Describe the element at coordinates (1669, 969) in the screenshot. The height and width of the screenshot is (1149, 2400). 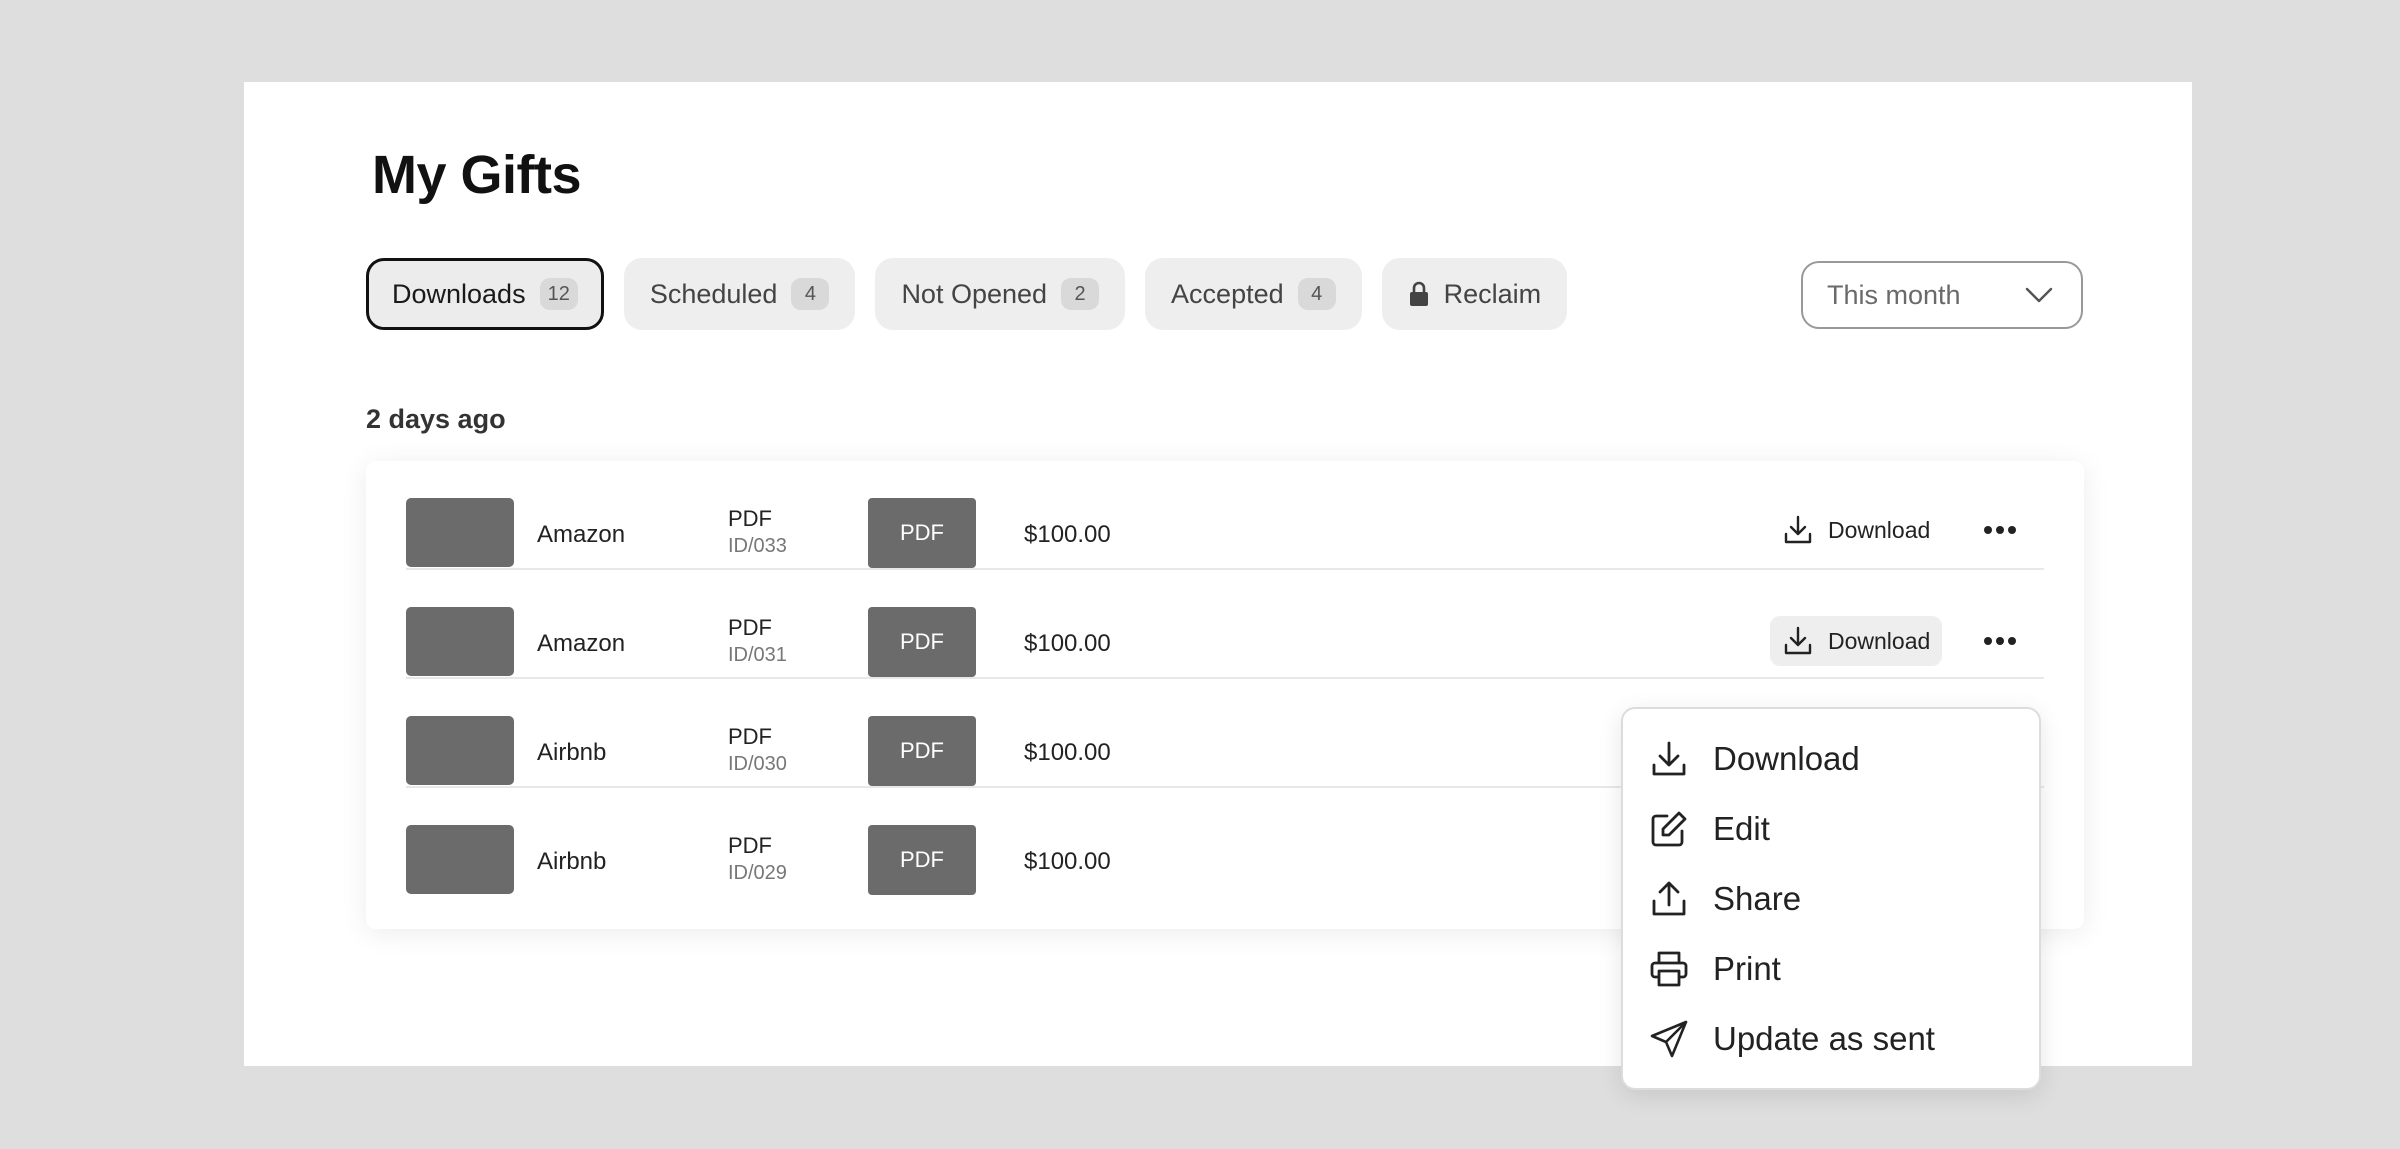
I see `printer-icon` at that location.